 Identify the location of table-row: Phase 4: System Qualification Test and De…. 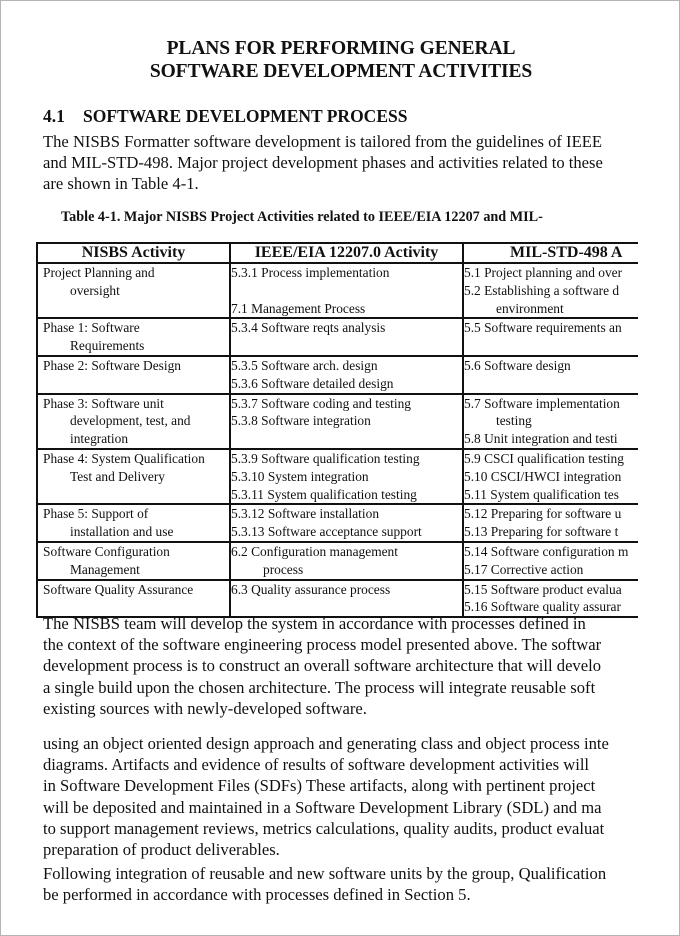
(337, 476).